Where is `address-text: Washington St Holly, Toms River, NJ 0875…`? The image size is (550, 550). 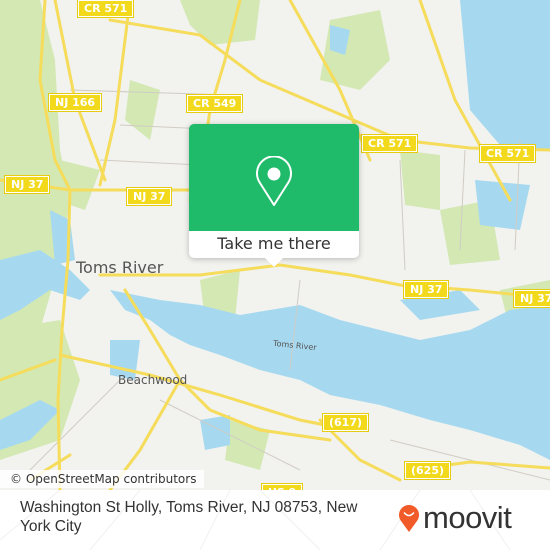
address-text: Washington St Holly, Toms River, NJ 0875… is located at coordinates (189, 517).